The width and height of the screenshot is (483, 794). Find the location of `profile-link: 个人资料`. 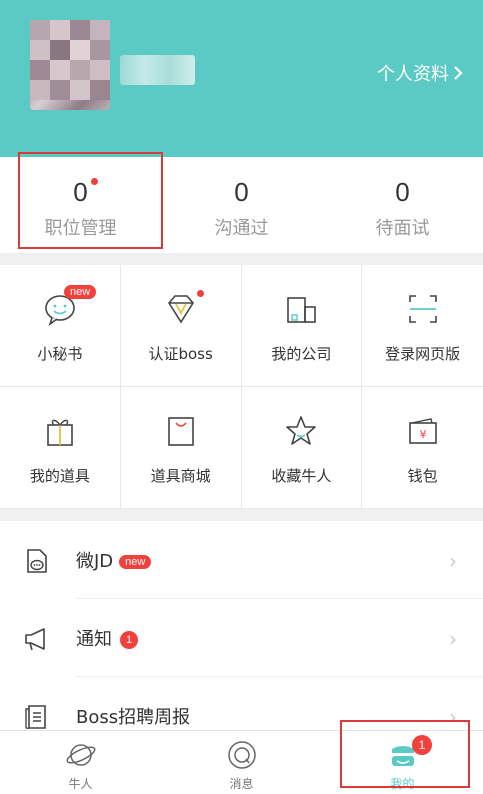

profile-link: 个人资料 is located at coordinates (420, 73).